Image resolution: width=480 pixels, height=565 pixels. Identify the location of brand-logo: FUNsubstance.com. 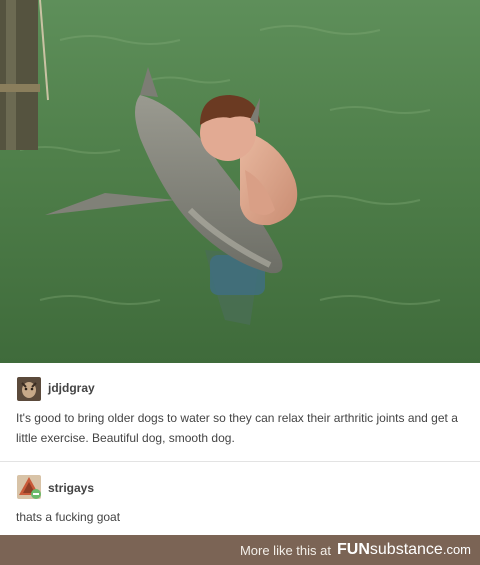
(404, 550).